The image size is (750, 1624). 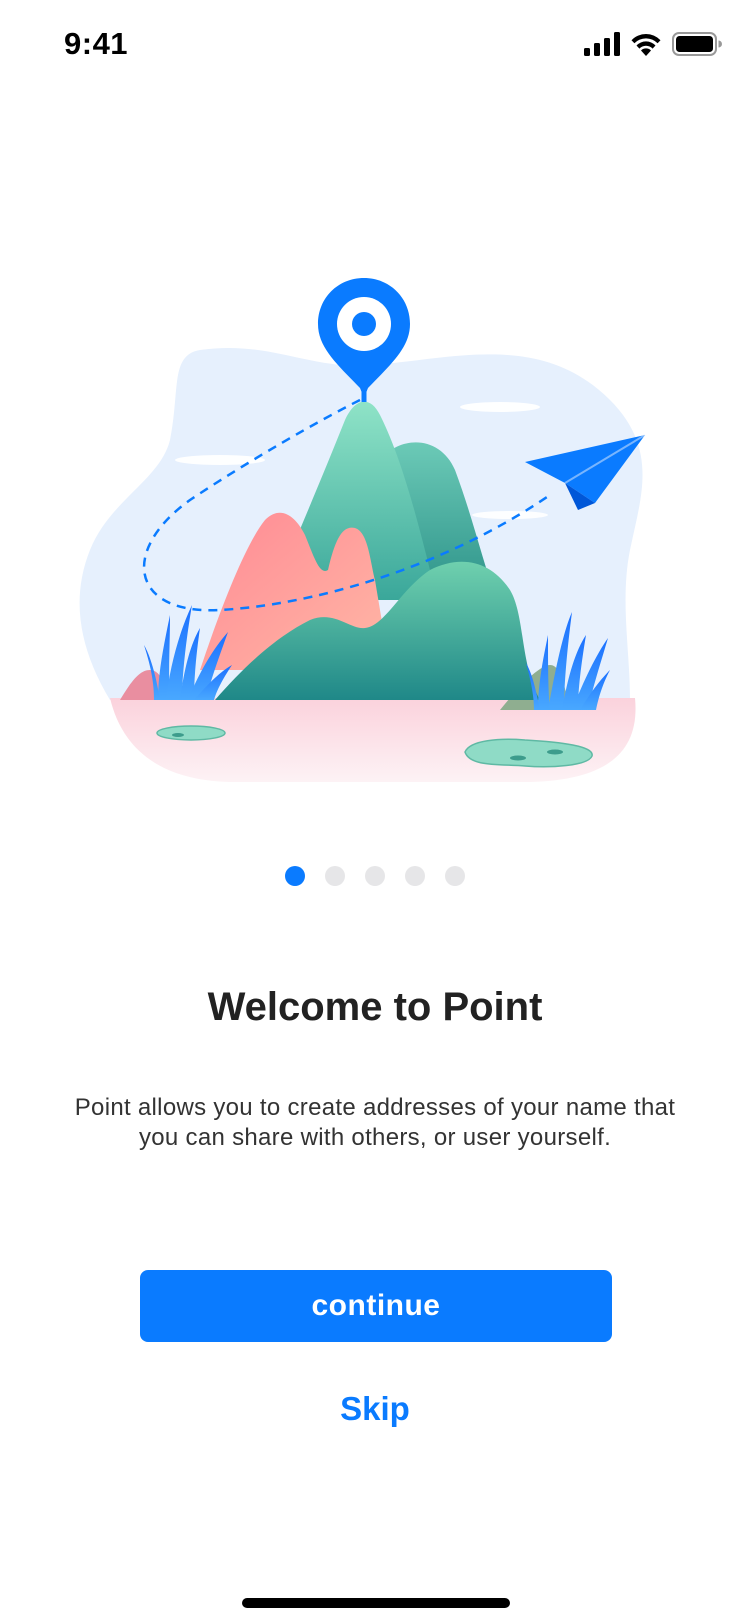 I want to click on wifi-icon, so click(x=646, y=46).